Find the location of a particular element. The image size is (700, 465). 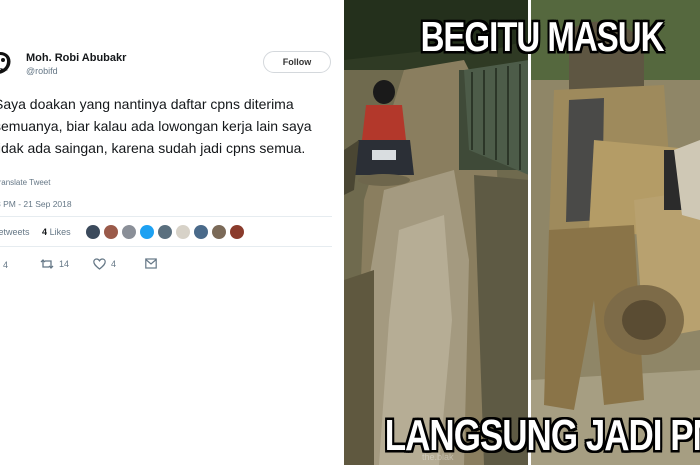

likers-avatars is located at coordinates (165, 232).